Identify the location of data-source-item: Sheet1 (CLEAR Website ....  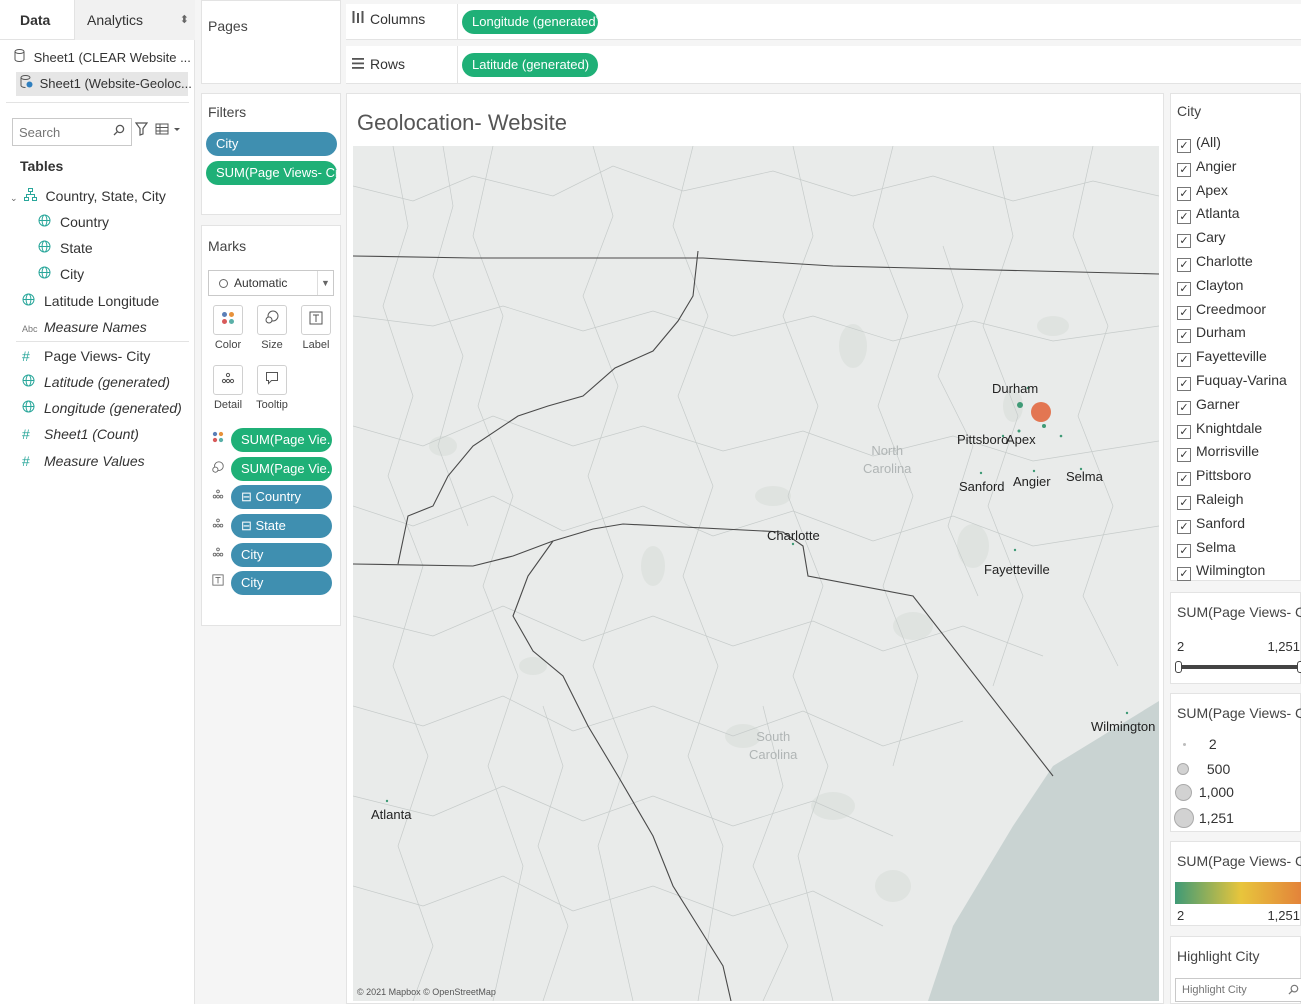
(102, 58).